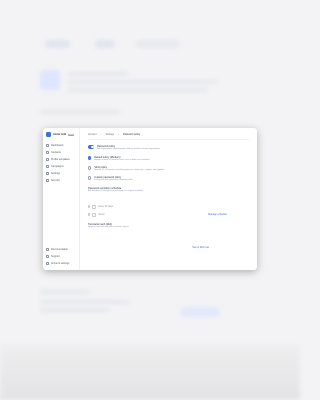 This screenshot has height=400, width=320. Describe the element at coordinates (90, 158) in the screenshot. I see `radio-selected` at that location.